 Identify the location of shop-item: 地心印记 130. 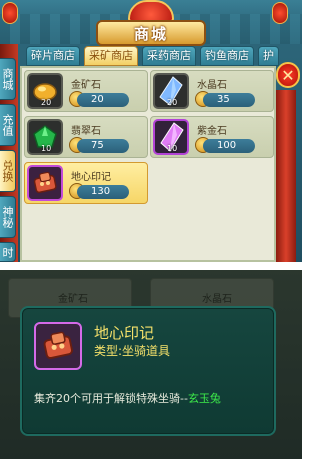
(86, 183).